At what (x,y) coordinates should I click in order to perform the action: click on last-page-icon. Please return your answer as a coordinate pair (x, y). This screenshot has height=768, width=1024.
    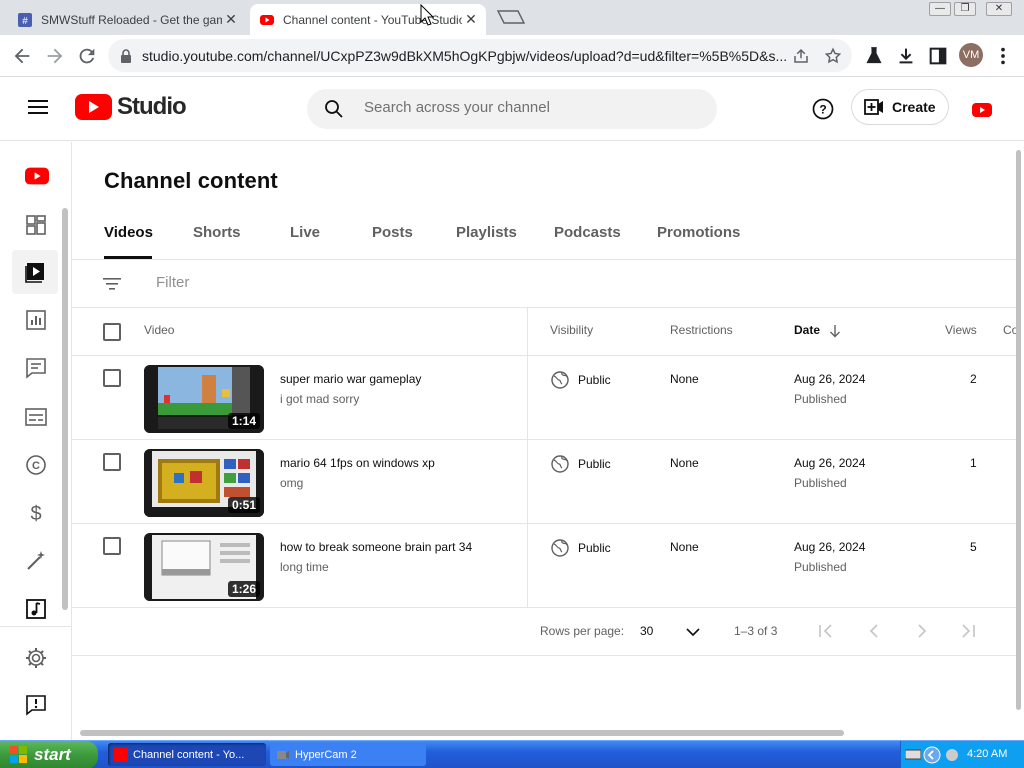
    Looking at the image, I should click on (968, 631).